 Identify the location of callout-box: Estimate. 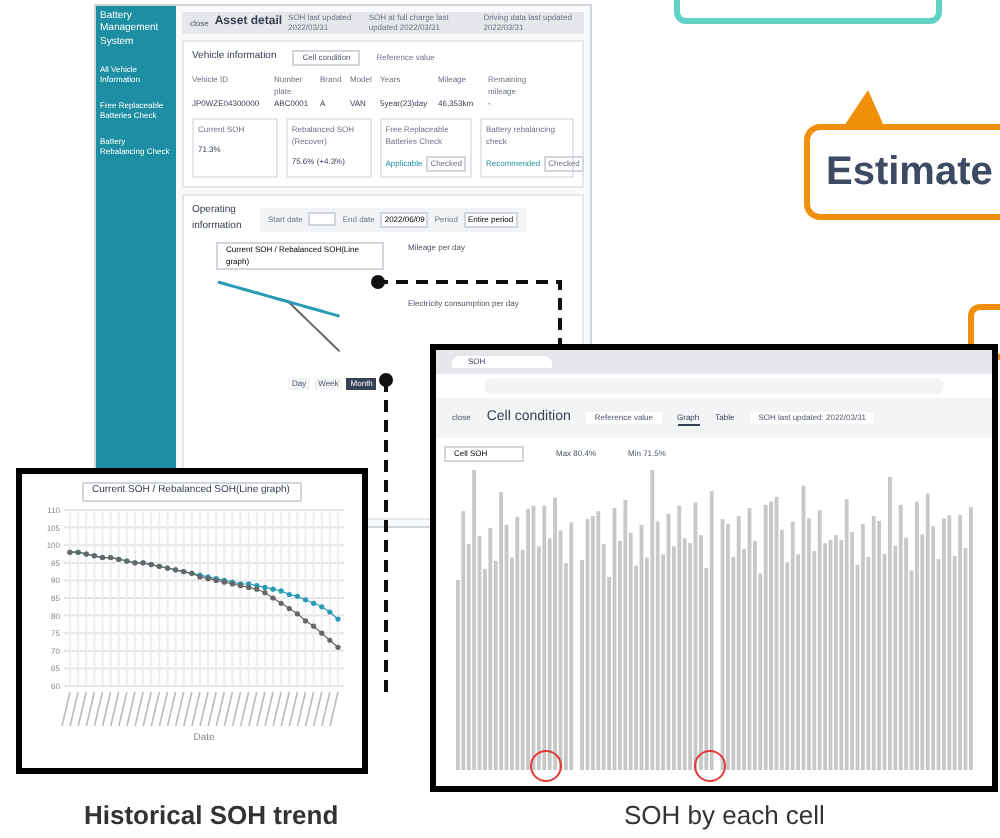
(902, 172).